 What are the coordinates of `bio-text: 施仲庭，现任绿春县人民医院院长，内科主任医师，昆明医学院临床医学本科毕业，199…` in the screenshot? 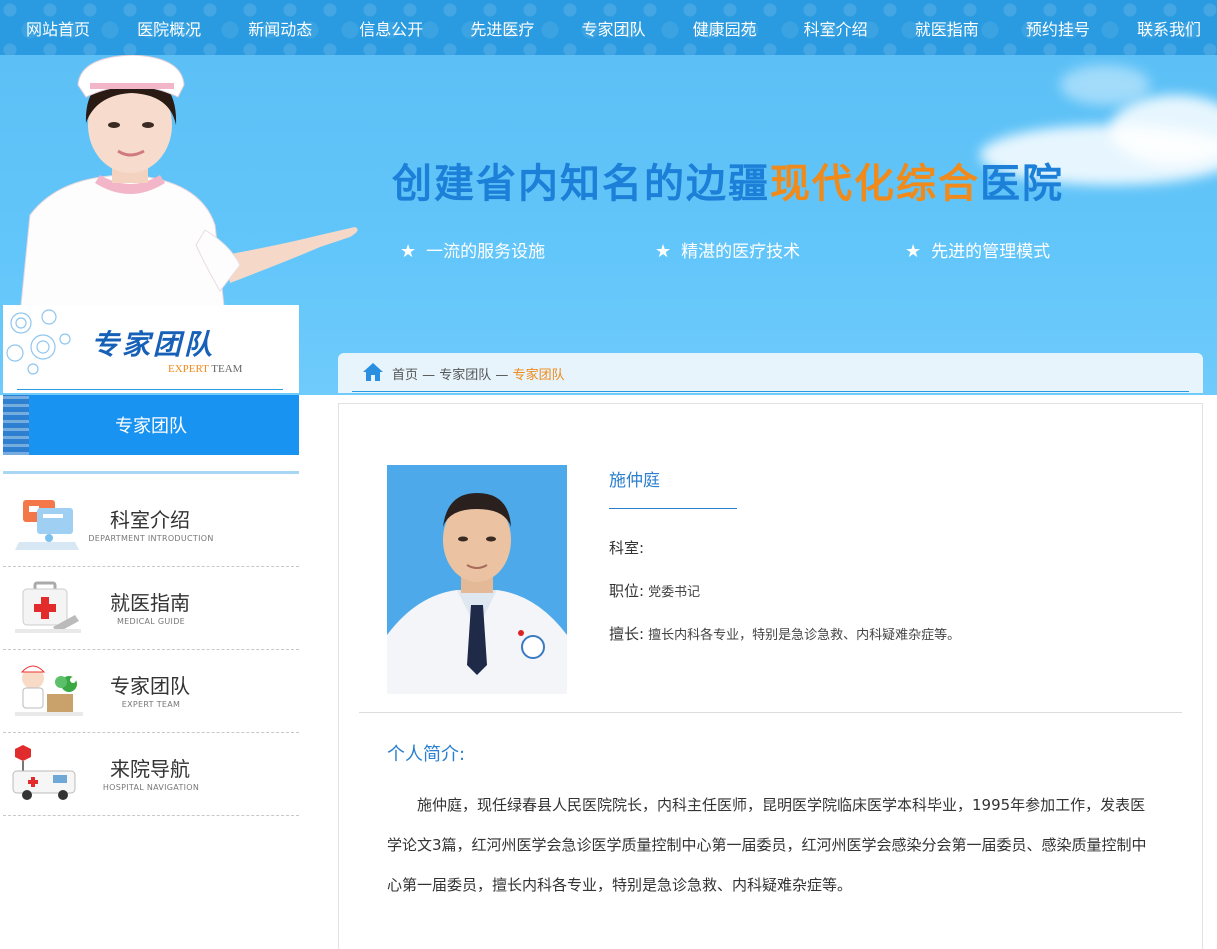 It's located at (767, 845).